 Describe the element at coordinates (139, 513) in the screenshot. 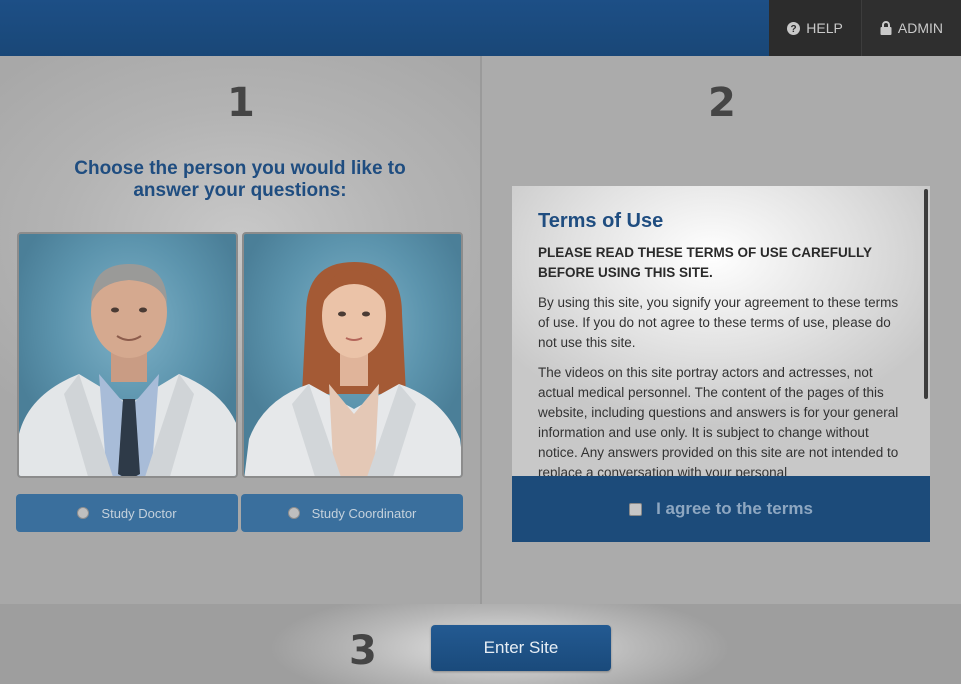

I see `study-doctor-label: Study Doctor` at that location.